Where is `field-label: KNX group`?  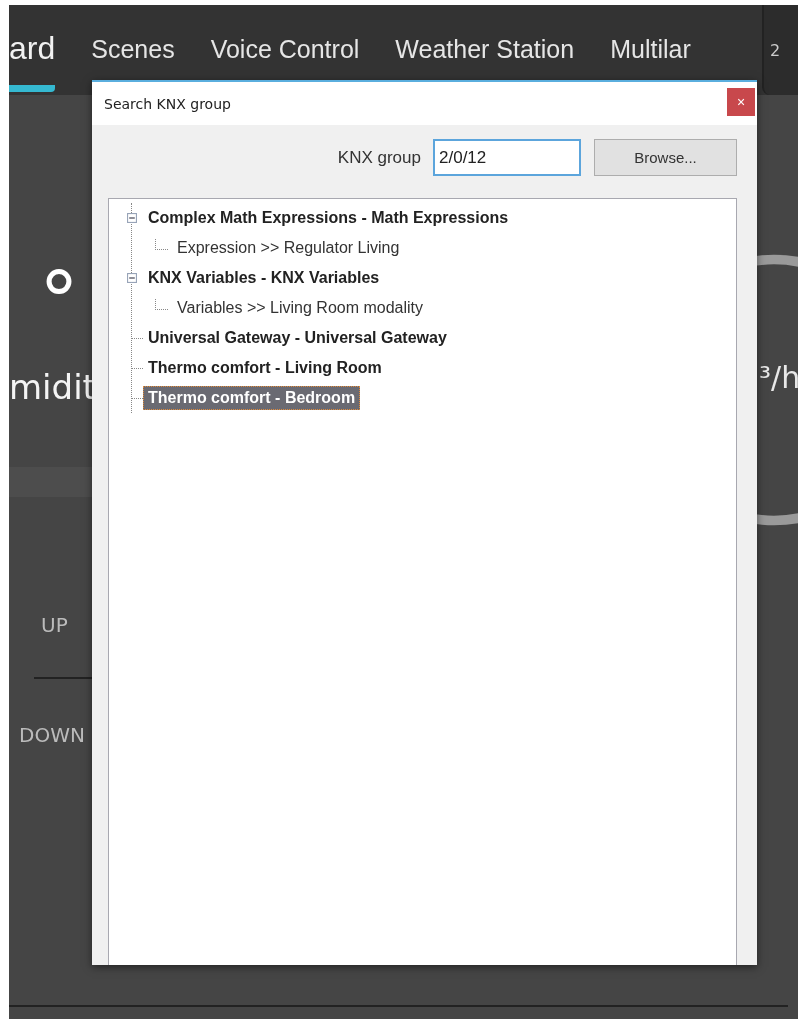
field-label: KNX group is located at coordinates (379, 157).